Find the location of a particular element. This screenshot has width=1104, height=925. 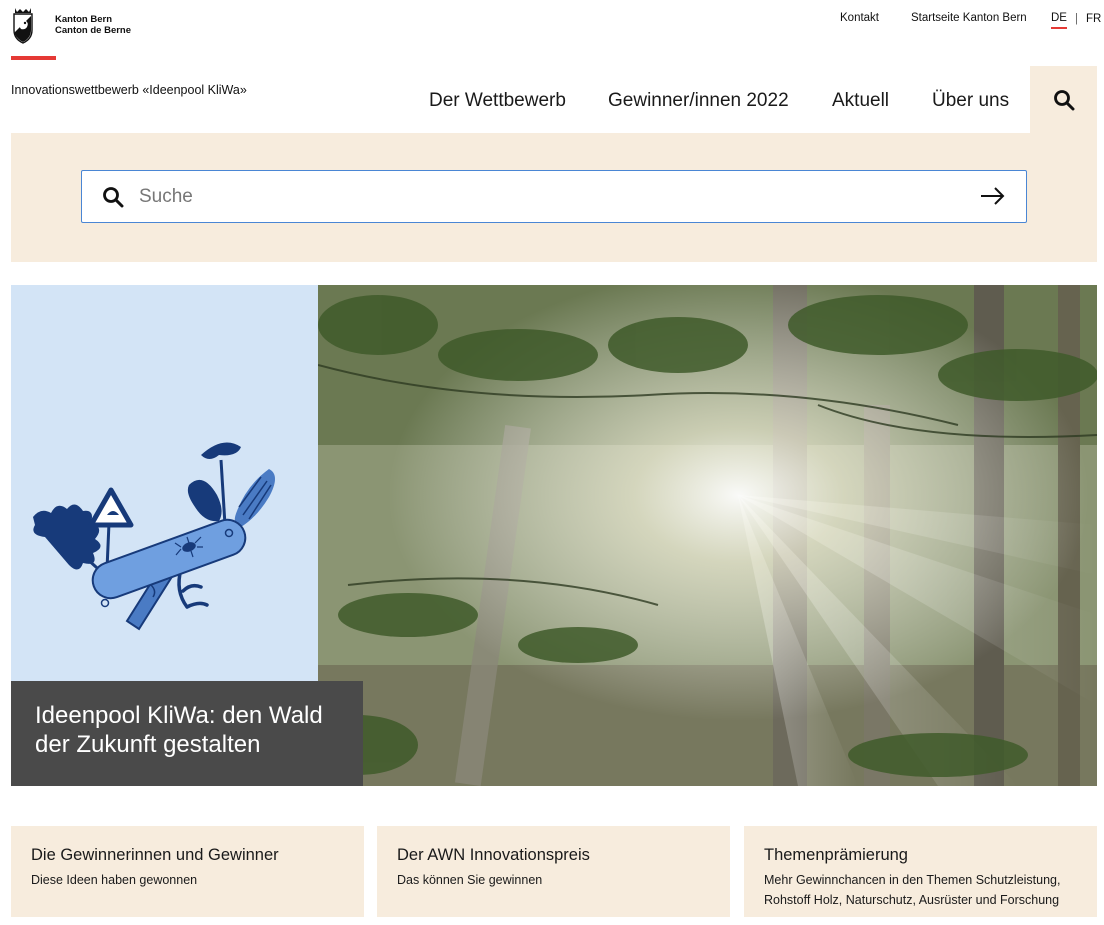

language-fr: FR is located at coordinates (1093, 19).